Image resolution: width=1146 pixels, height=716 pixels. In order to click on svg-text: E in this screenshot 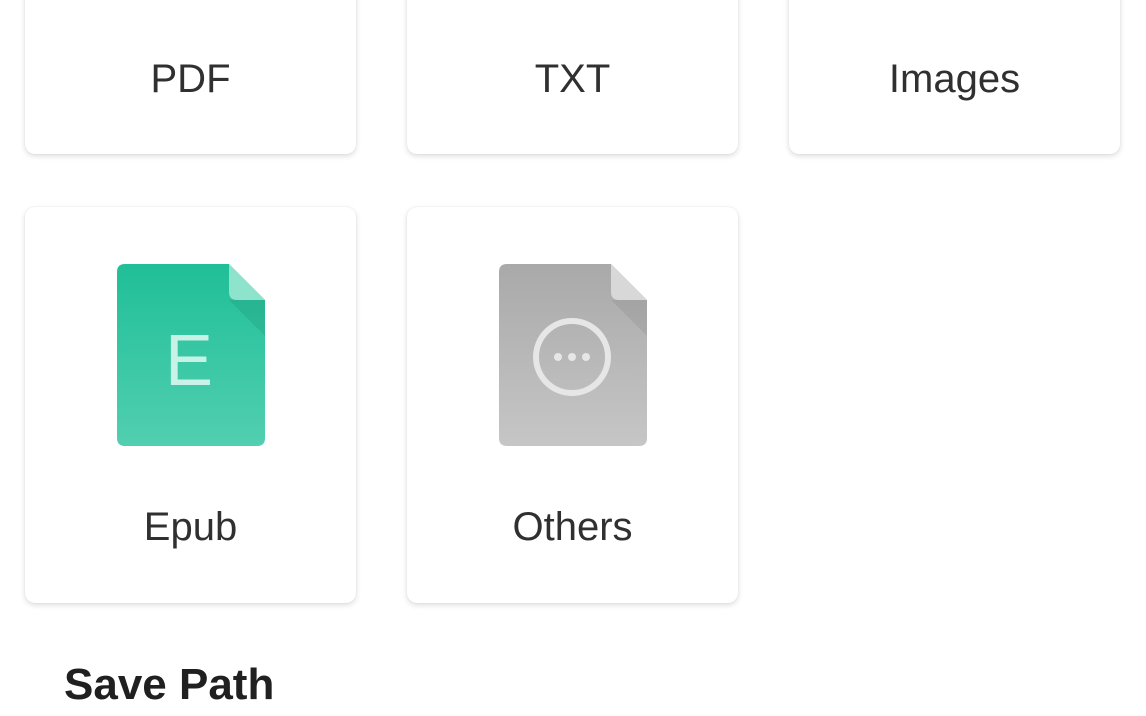, I will do `click(189, 361)`.